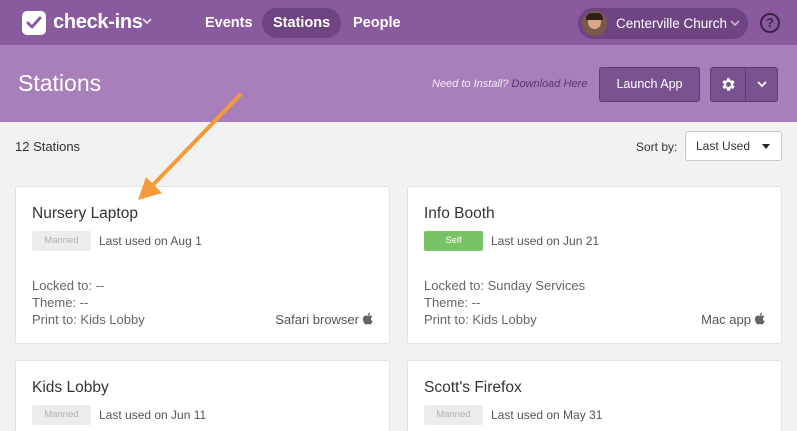 The height and width of the screenshot is (431, 797). I want to click on arrow-annotation, so click(190, 146).